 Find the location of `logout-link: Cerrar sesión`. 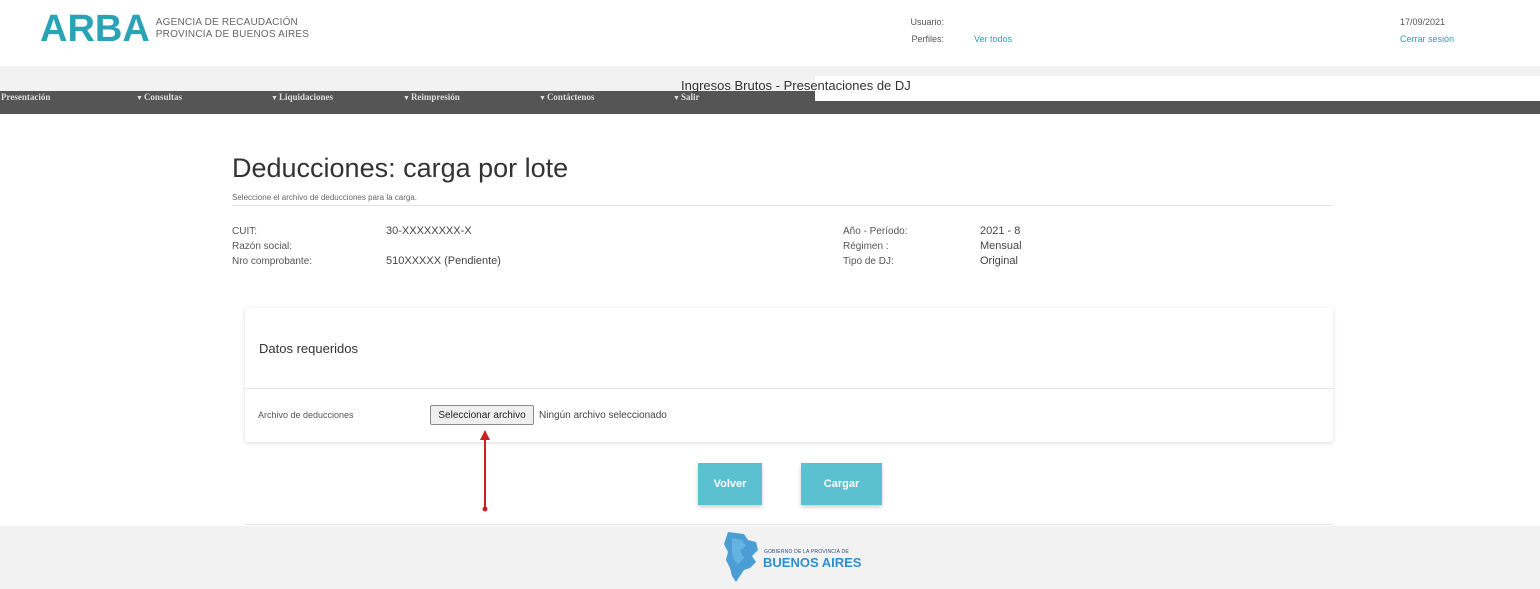

logout-link: Cerrar sesión is located at coordinates (1427, 39).